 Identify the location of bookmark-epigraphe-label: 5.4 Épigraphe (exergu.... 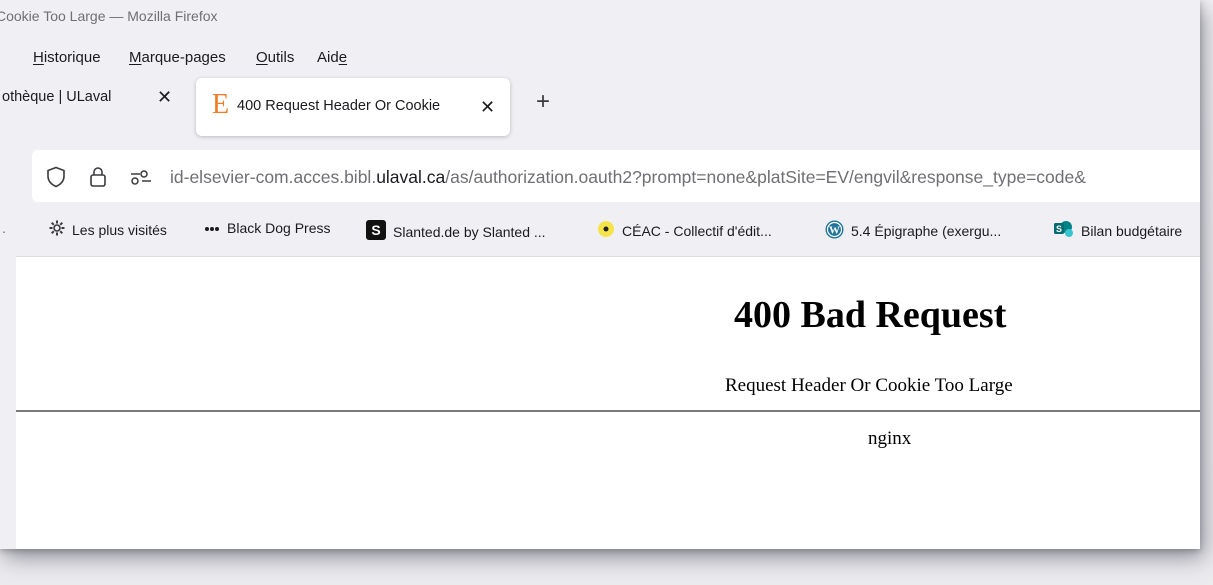
(926, 231).